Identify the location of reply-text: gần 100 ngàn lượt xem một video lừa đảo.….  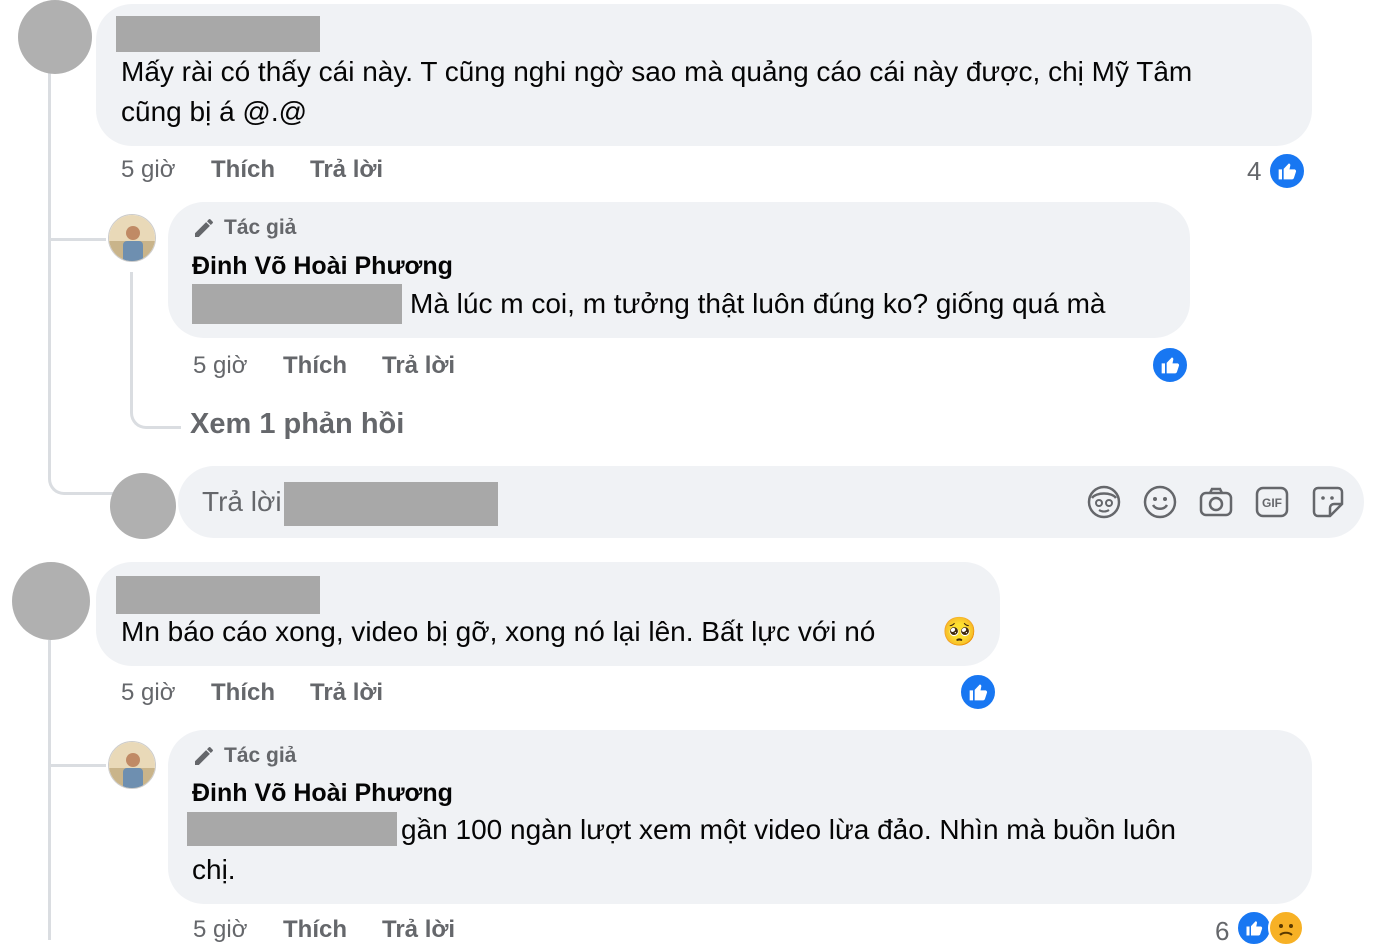
(788, 829).